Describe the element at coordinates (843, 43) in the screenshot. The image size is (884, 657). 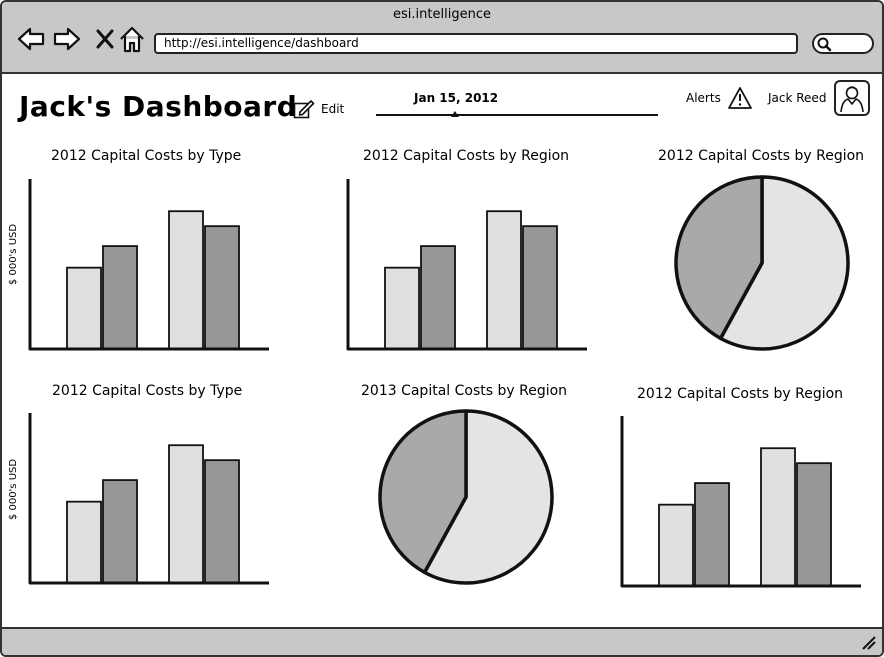
I see `search-box` at that location.